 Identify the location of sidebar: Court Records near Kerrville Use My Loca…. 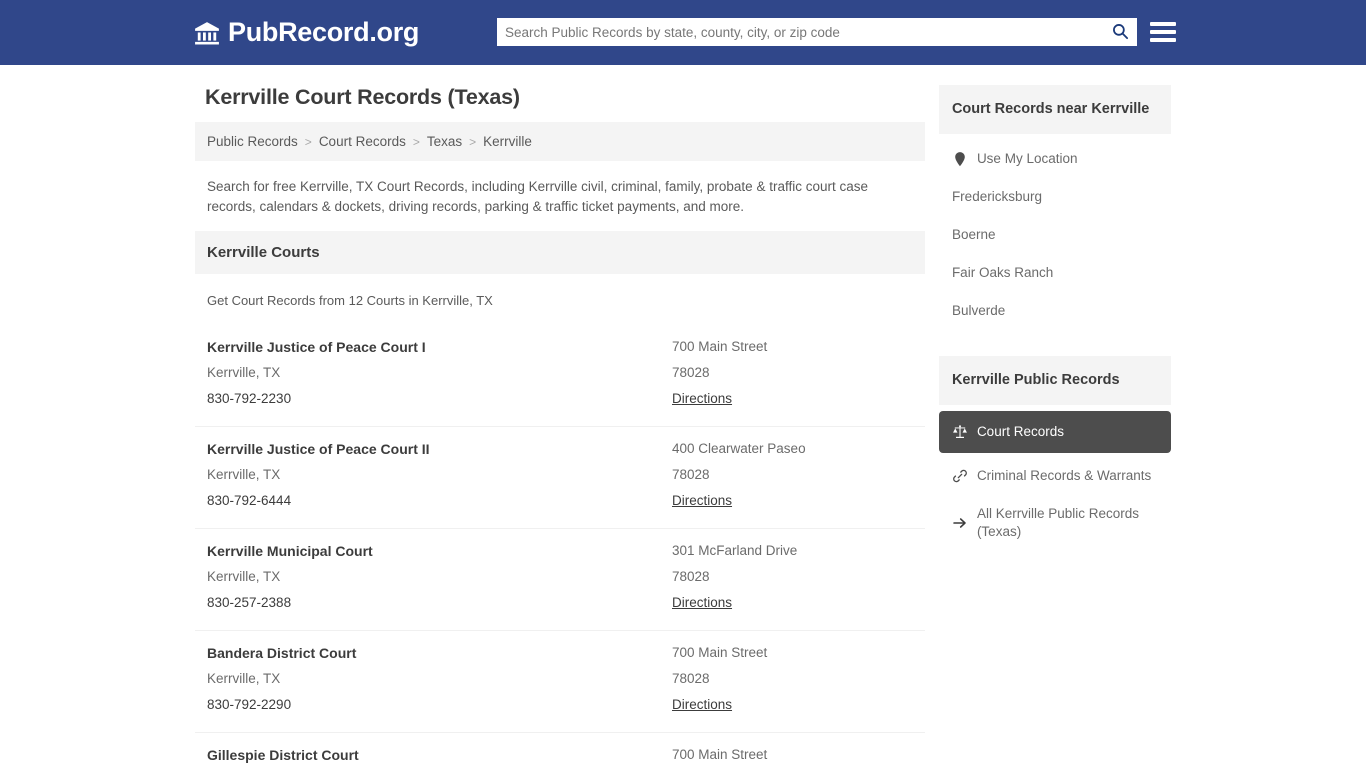
(1054, 318).